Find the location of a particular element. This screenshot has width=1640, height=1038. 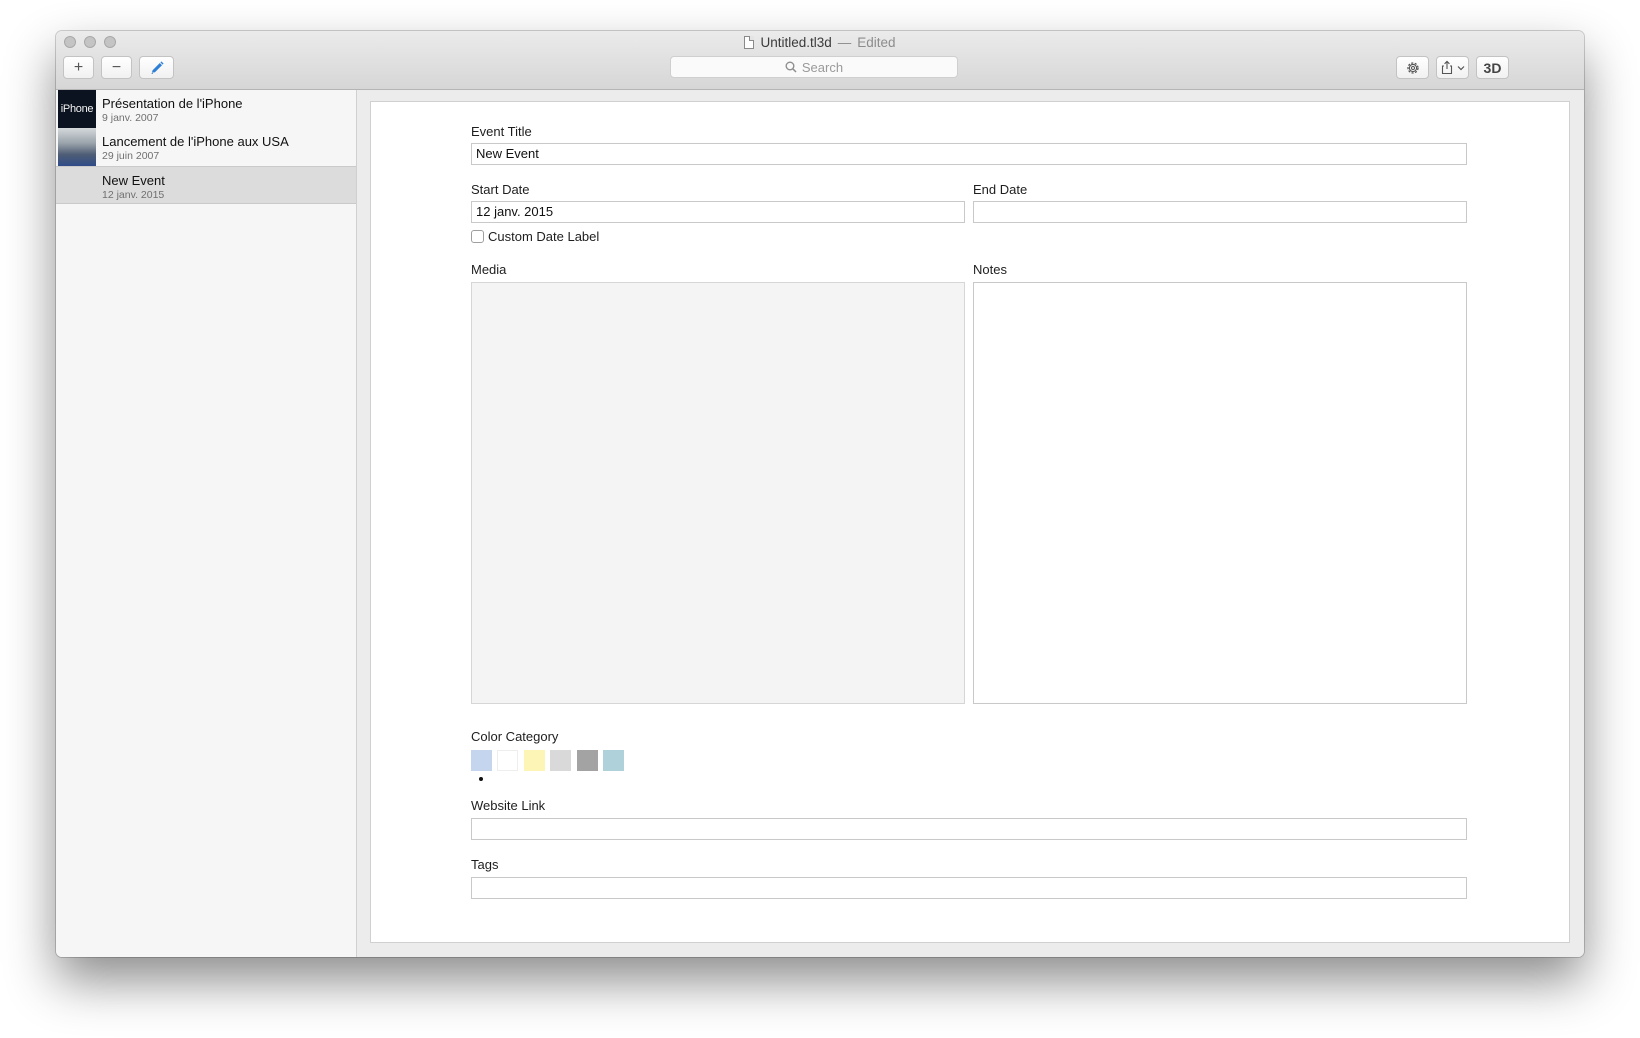

edited-status: Edited is located at coordinates (876, 42).